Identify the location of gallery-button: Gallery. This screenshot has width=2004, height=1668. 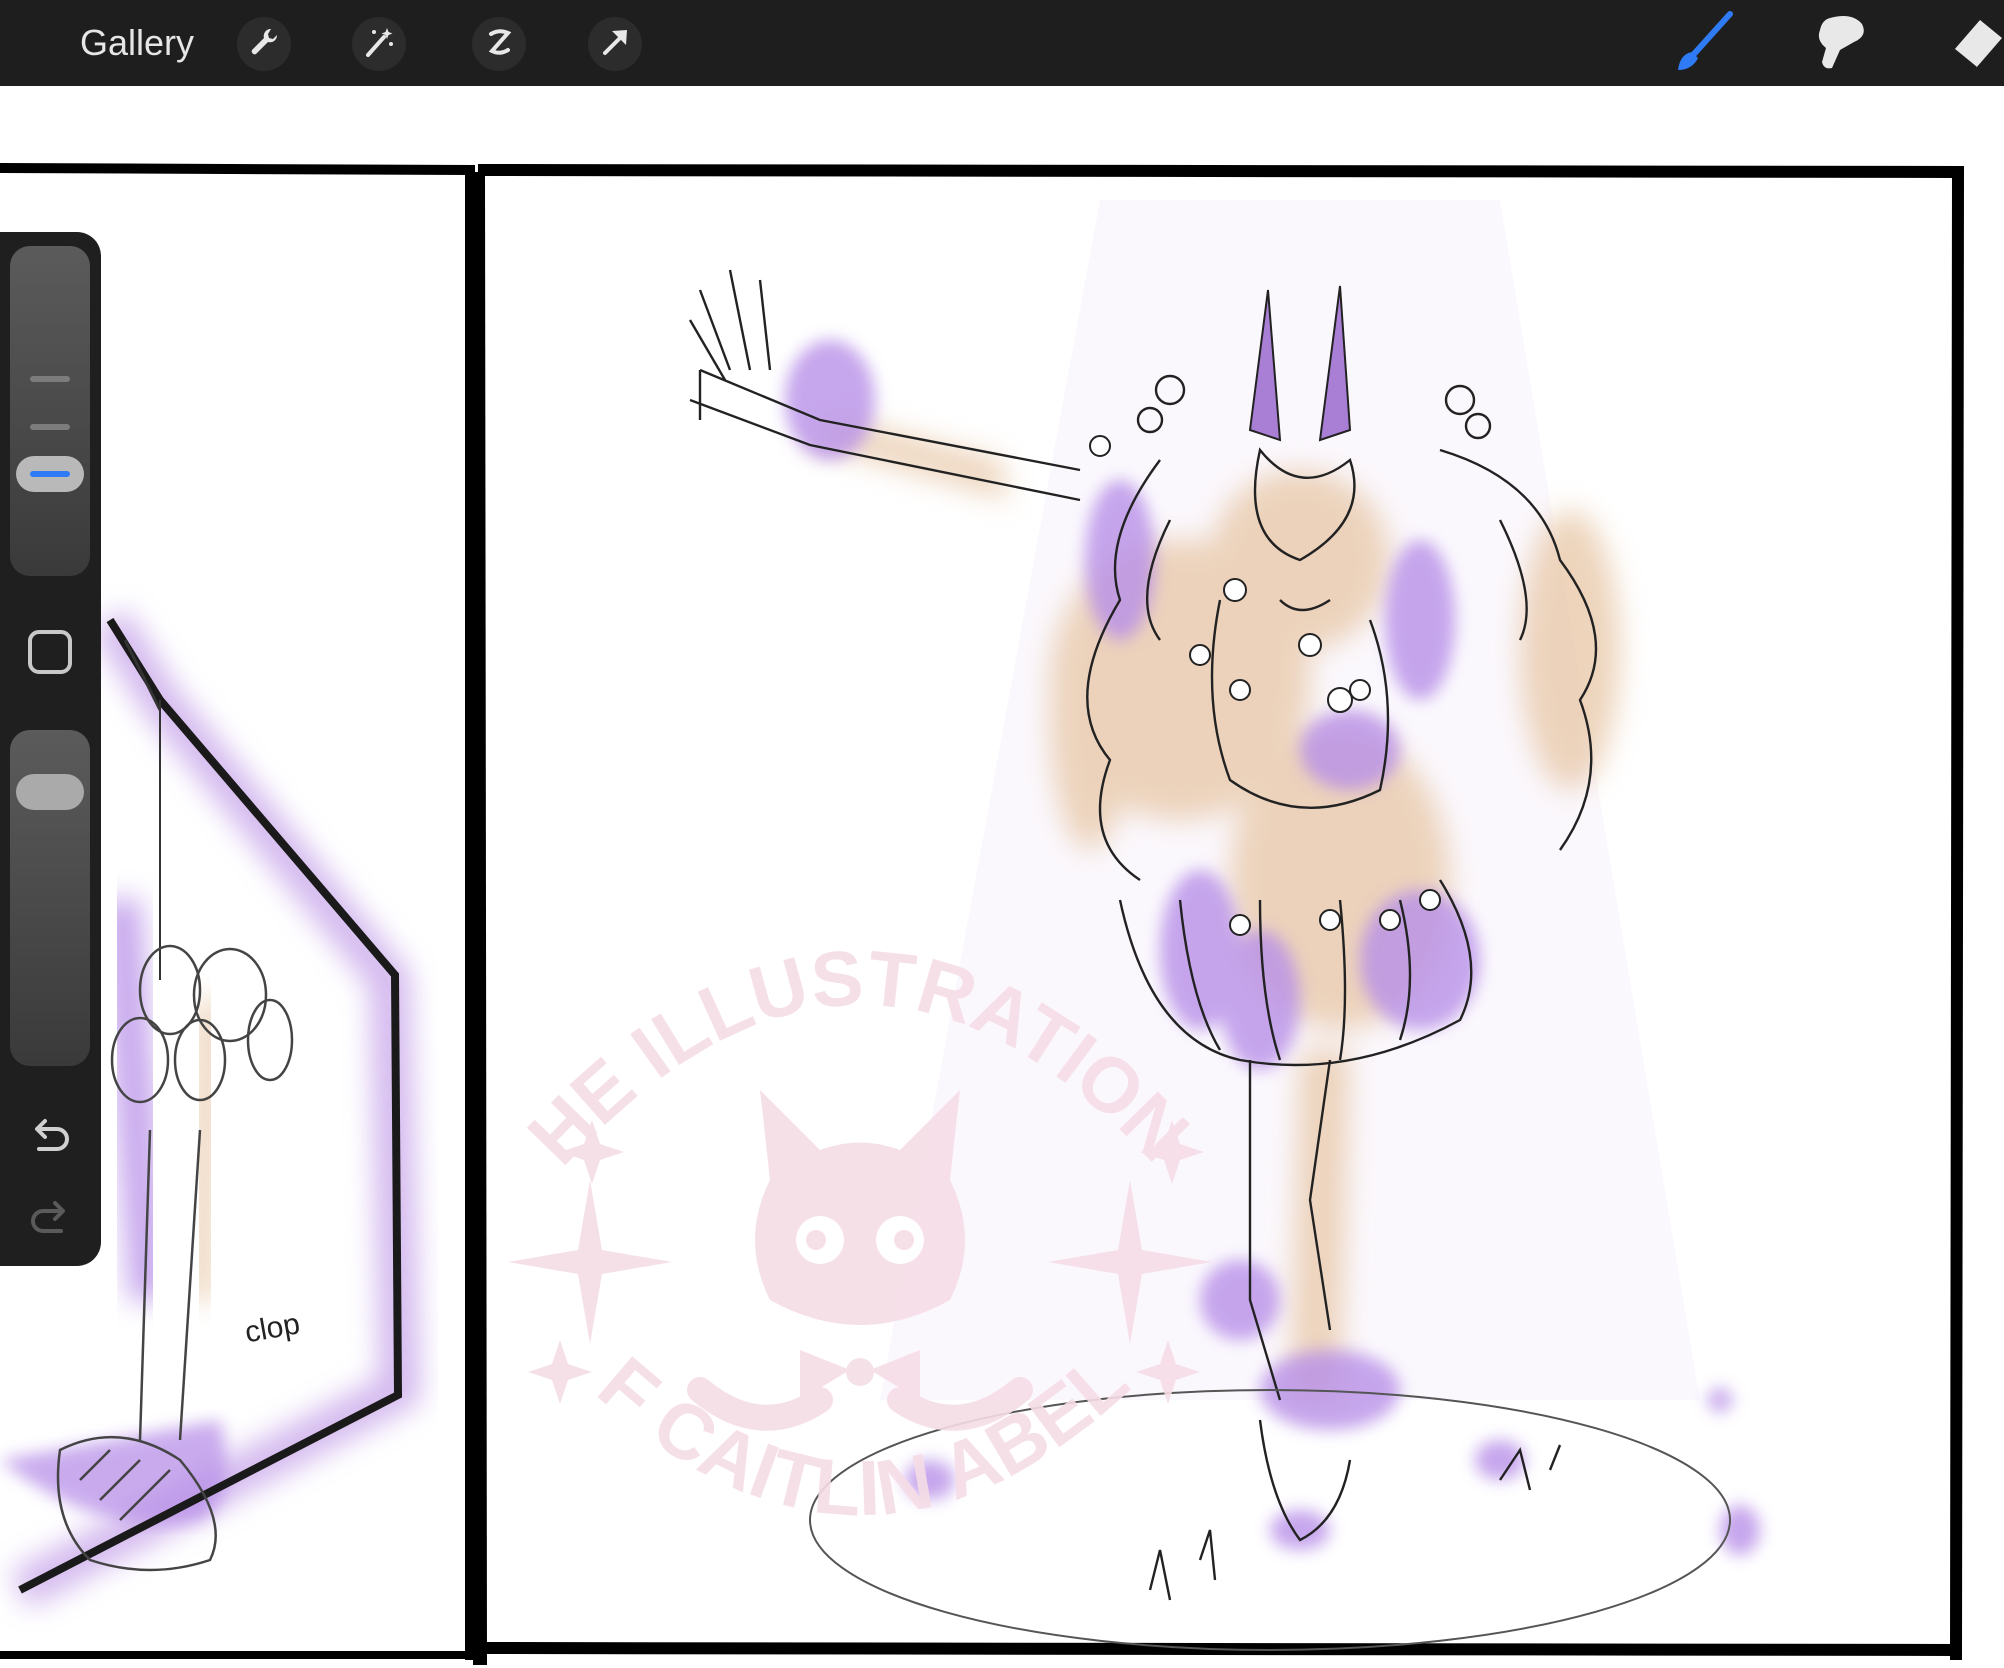
(137, 43).